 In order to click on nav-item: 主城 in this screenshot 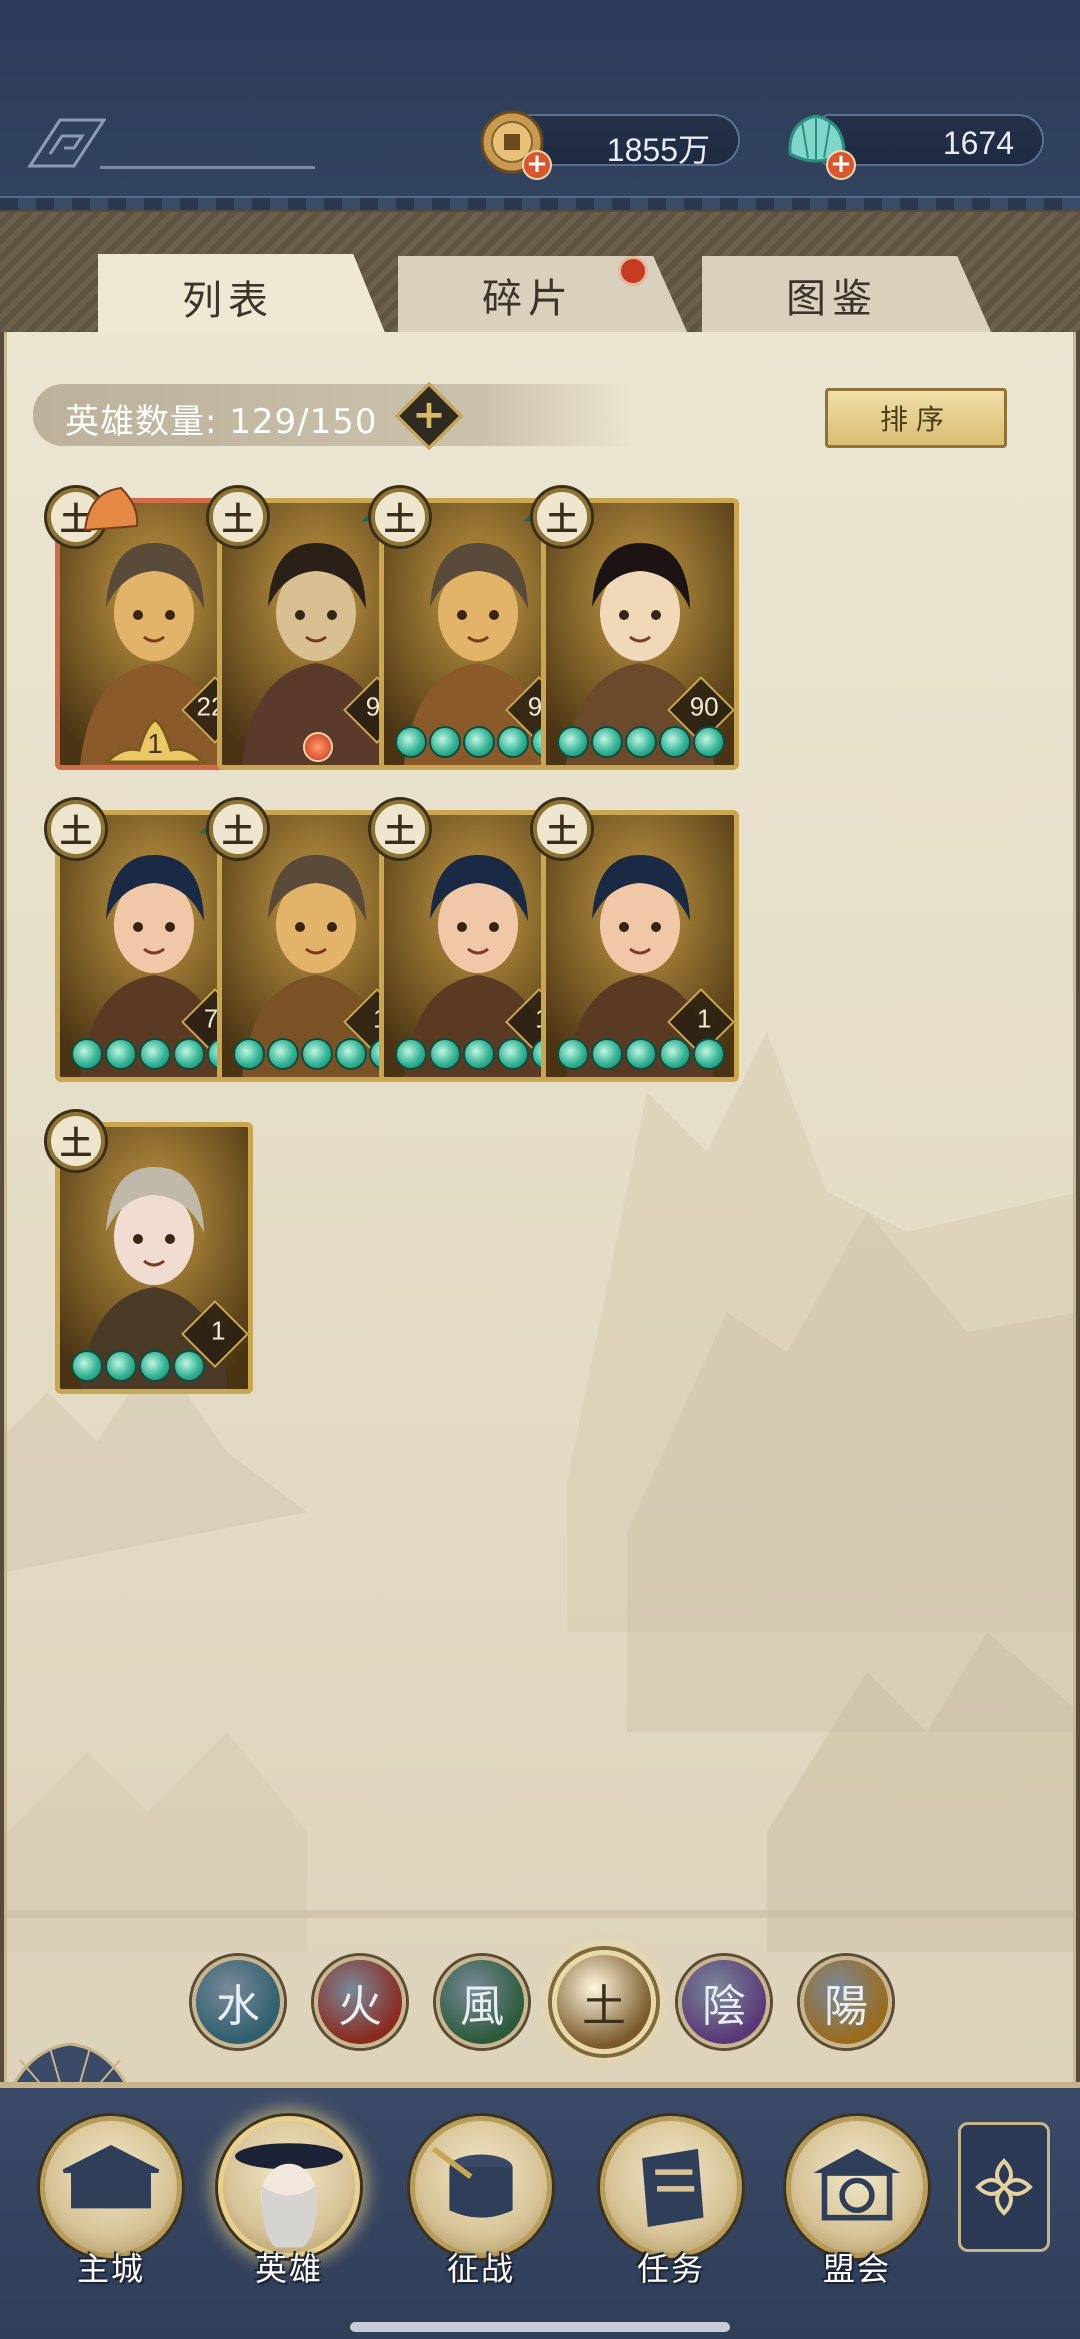, I will do `click(111, 2202)`.